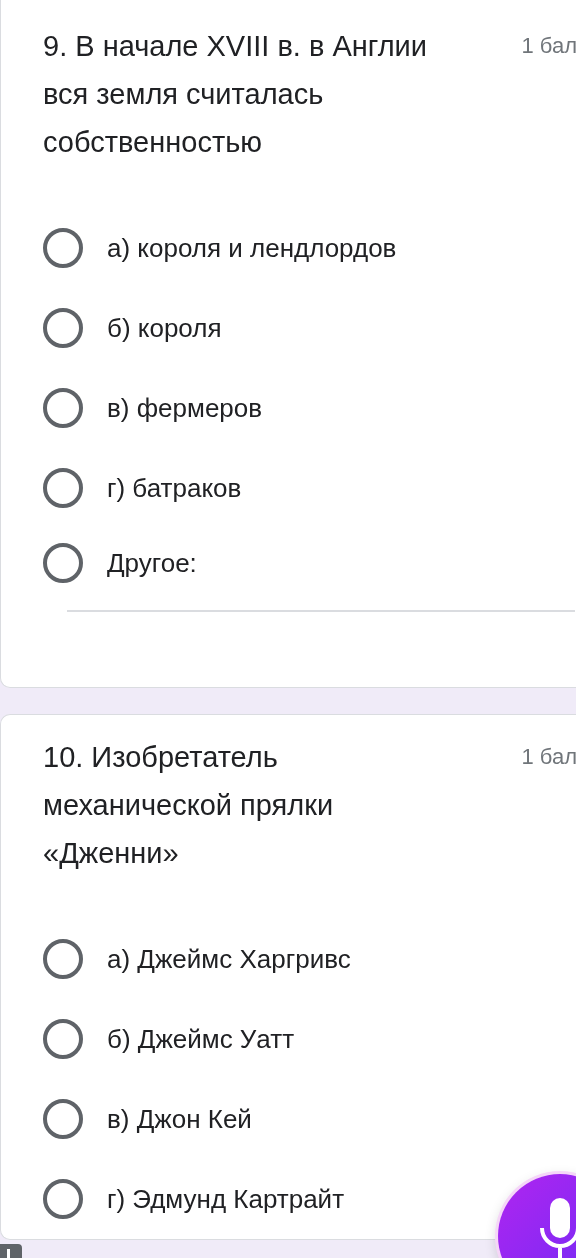  Describe the element at coordinates (185, 408) in the screenshot. I see `option-label: в) фермеров` at that location.